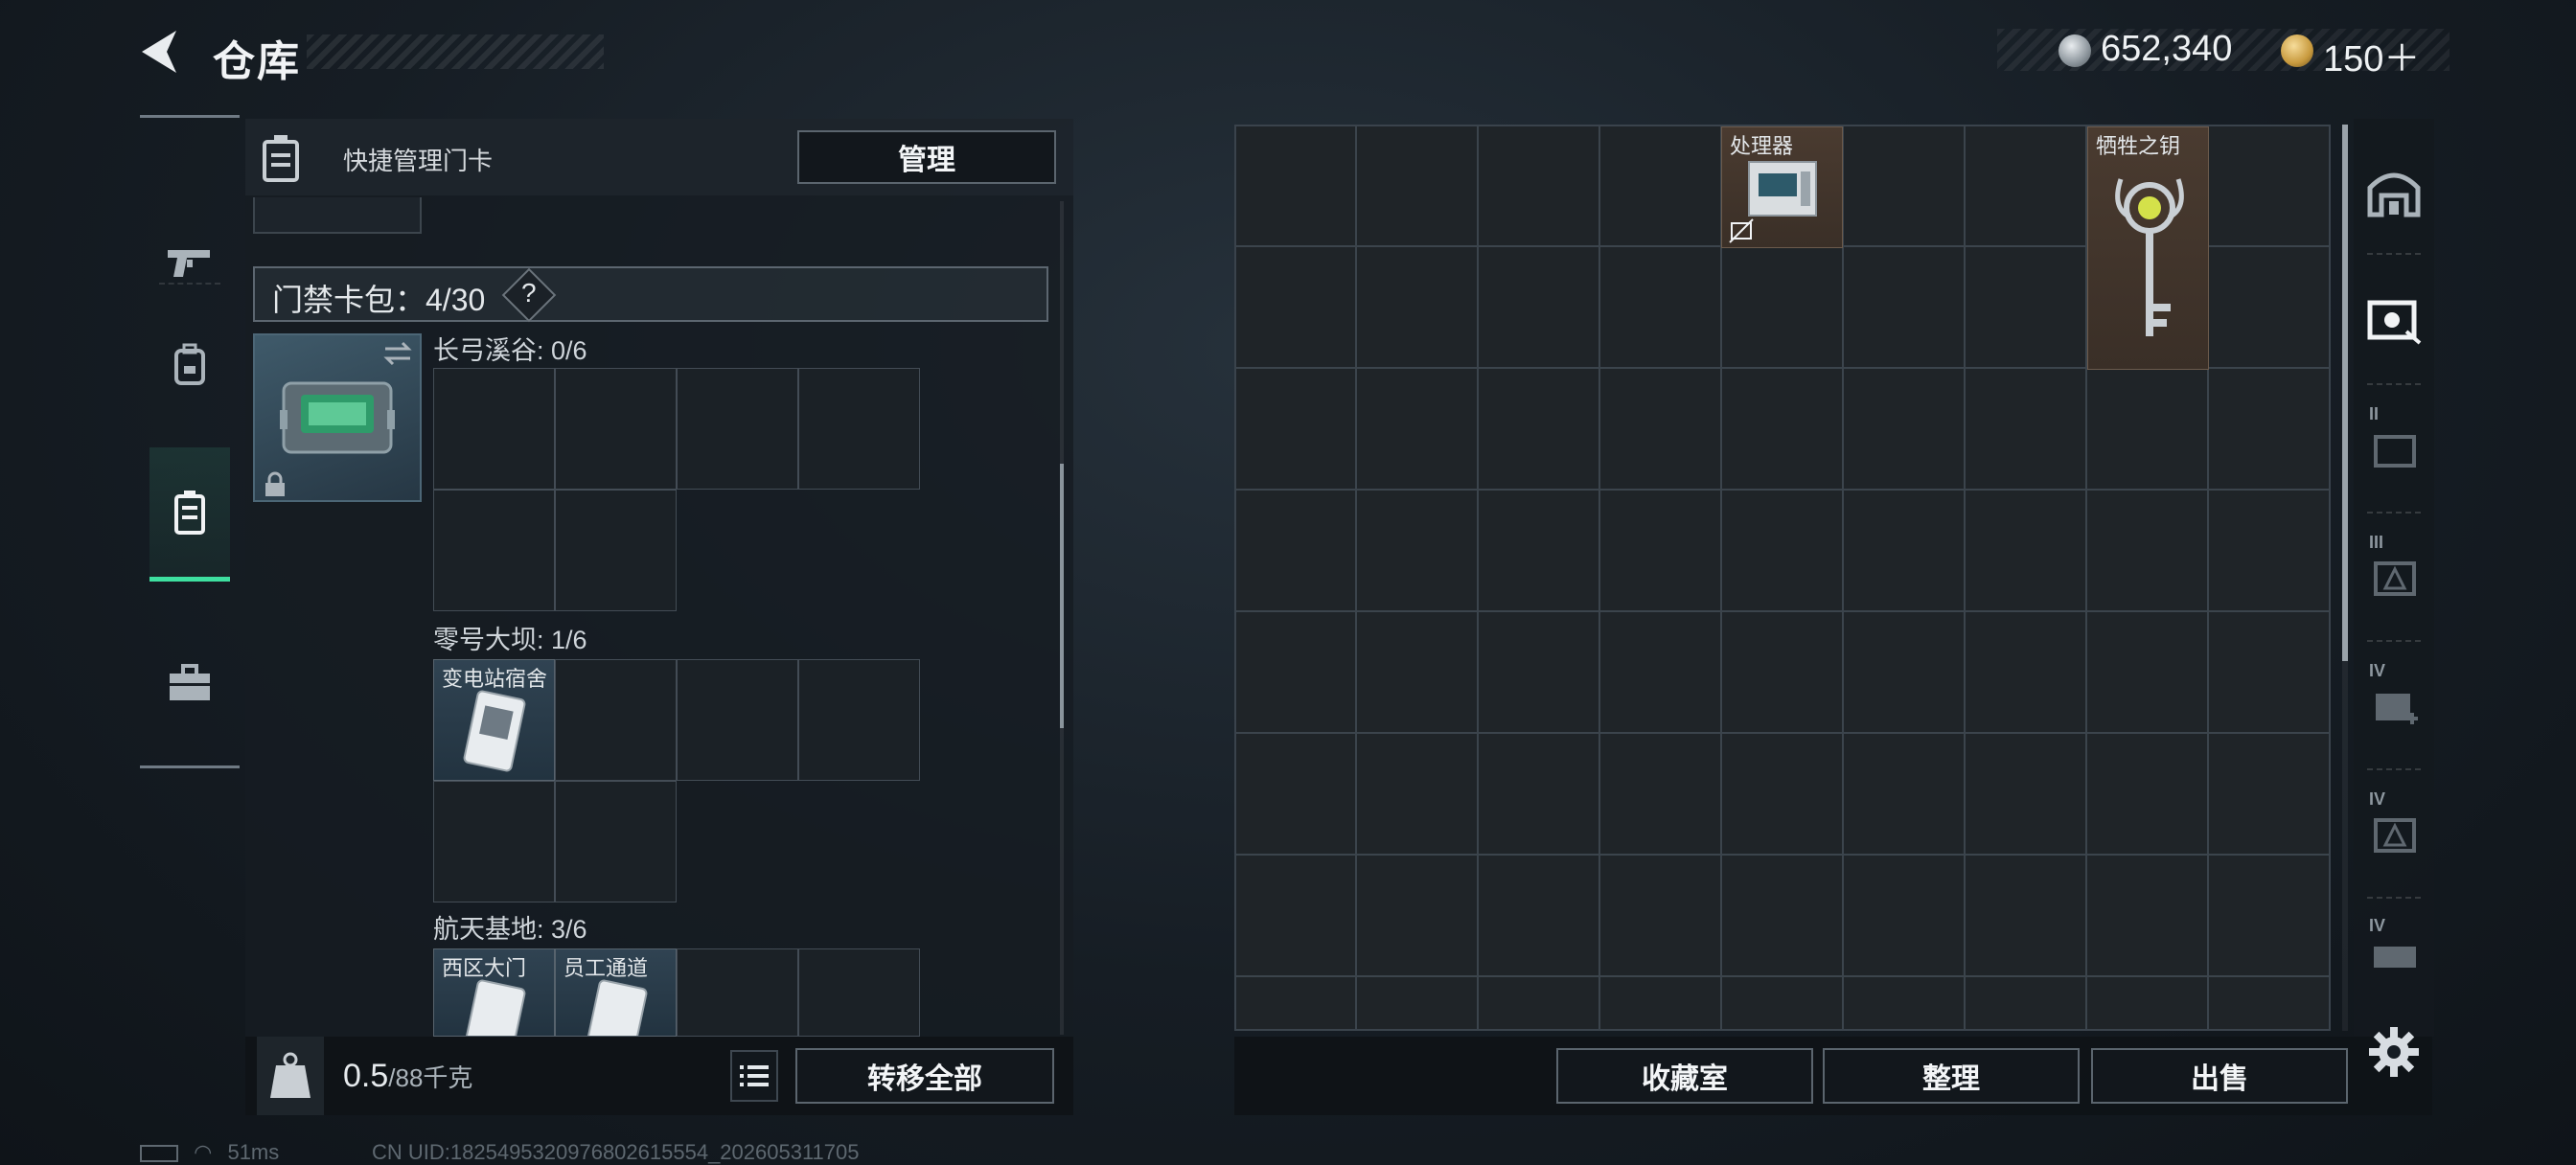 The width and height of the screenshot is (2576, 1165). What do you see at coordinates (2345, 393) in the screenshot?
I see `storage-scrollbar-thumb` at bounding box center [2345, 393].